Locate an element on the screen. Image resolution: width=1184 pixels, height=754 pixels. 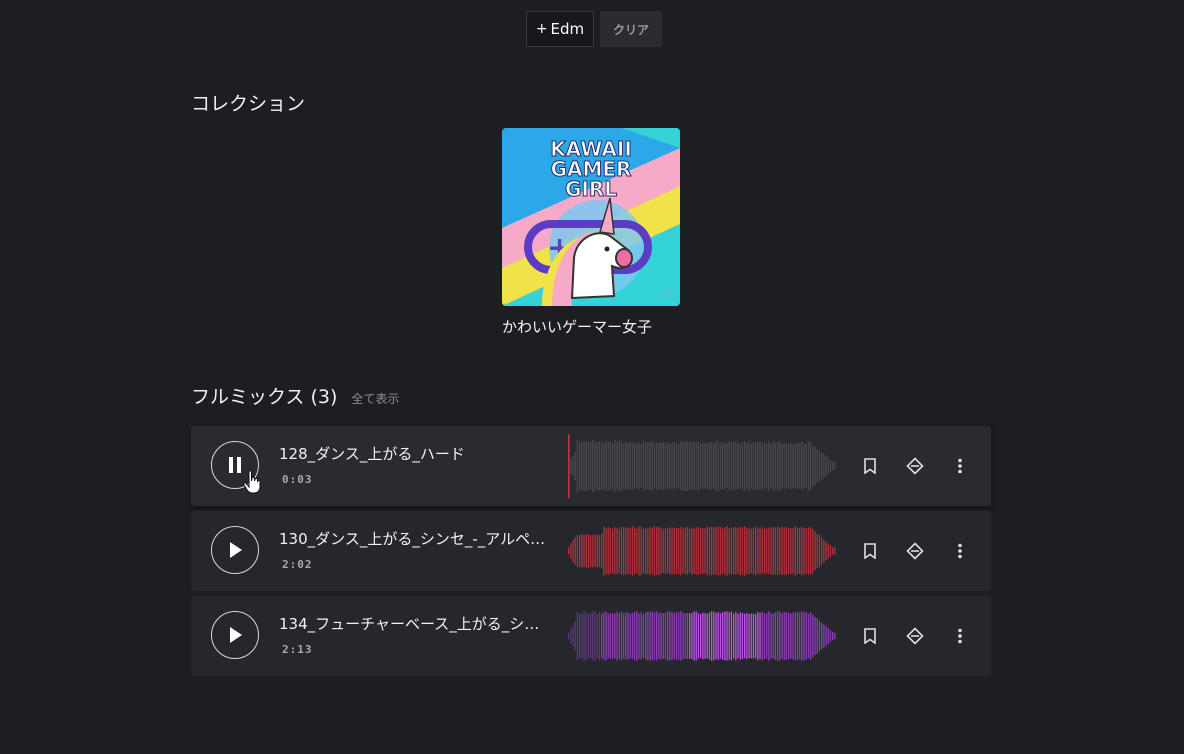
track-row: 130_ダンス_上がる_シンセ_-_アルペ… 2:02 is located at coordinates (591, 551).